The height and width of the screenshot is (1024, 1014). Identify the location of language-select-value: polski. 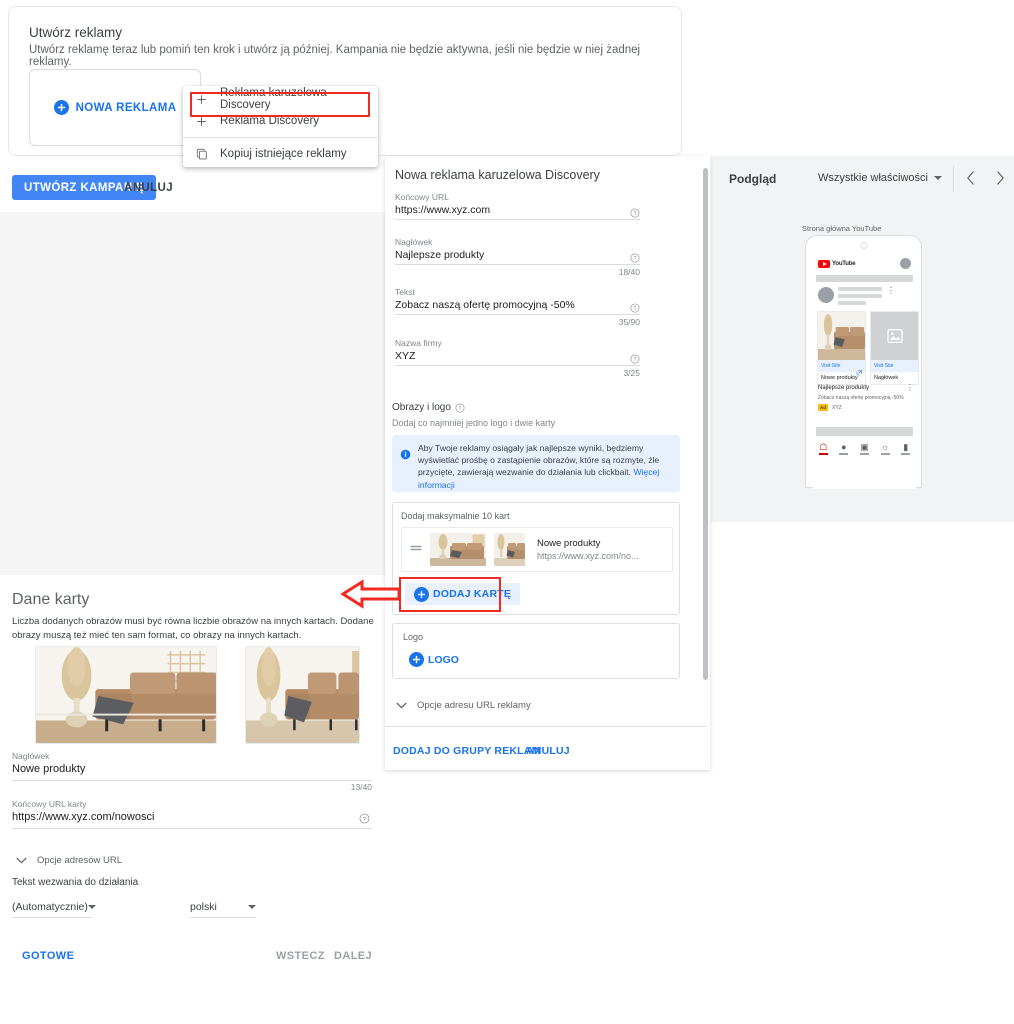
(203, 907).